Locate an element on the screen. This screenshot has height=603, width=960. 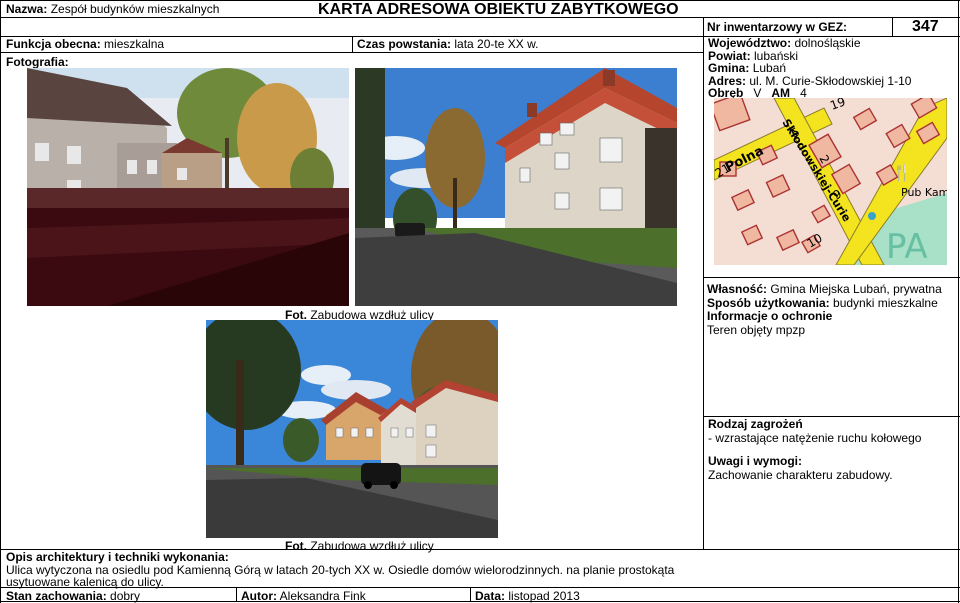
stan-value: dobry is located at coordinates (125, 596).